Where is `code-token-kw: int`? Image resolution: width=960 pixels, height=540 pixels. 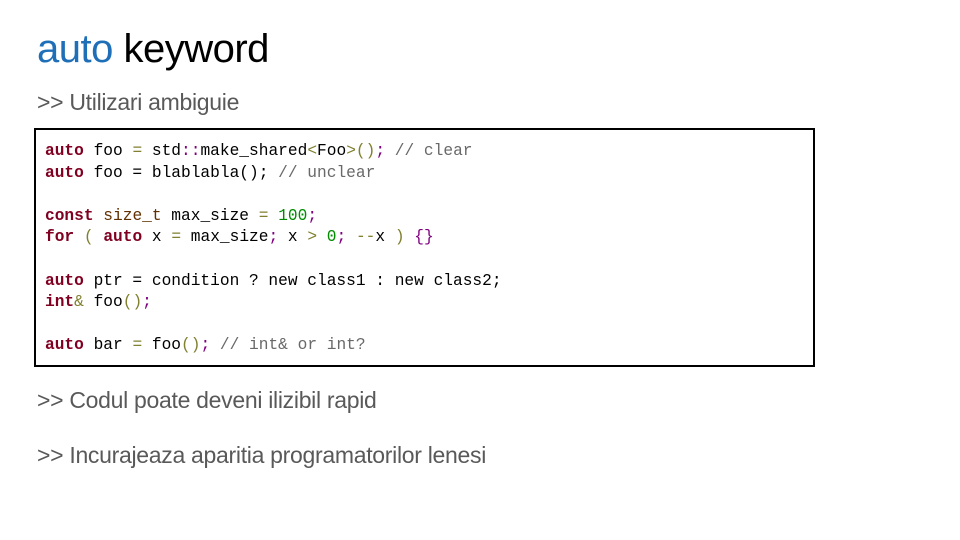 code-token-kw: int is located at coordinates (60, 302).